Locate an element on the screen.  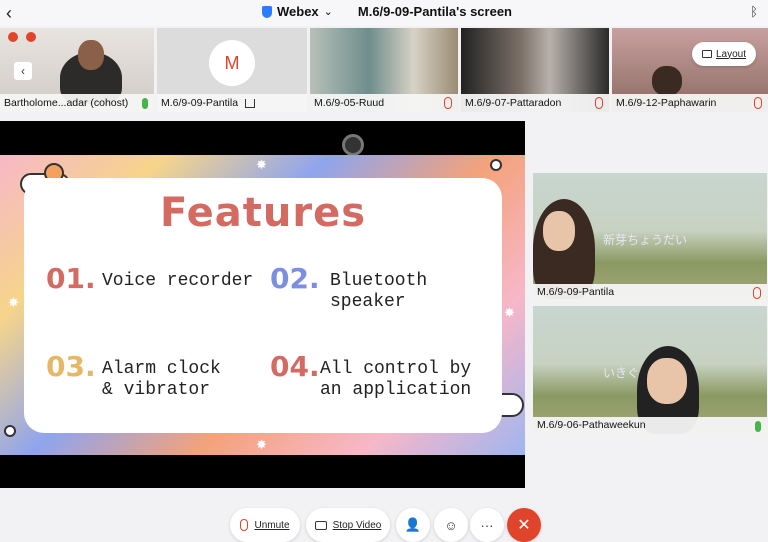
collapse-chevron-icon: ‹ is located at coordinates (23, 71).